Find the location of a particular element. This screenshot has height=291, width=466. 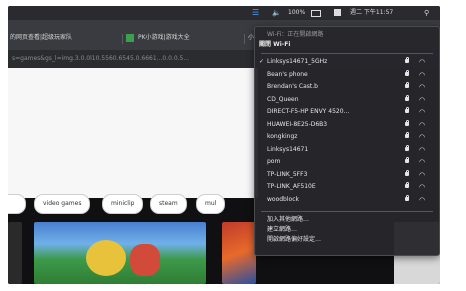

wifi-network-name: Linksys14671 is located at coordinates (288, 149).